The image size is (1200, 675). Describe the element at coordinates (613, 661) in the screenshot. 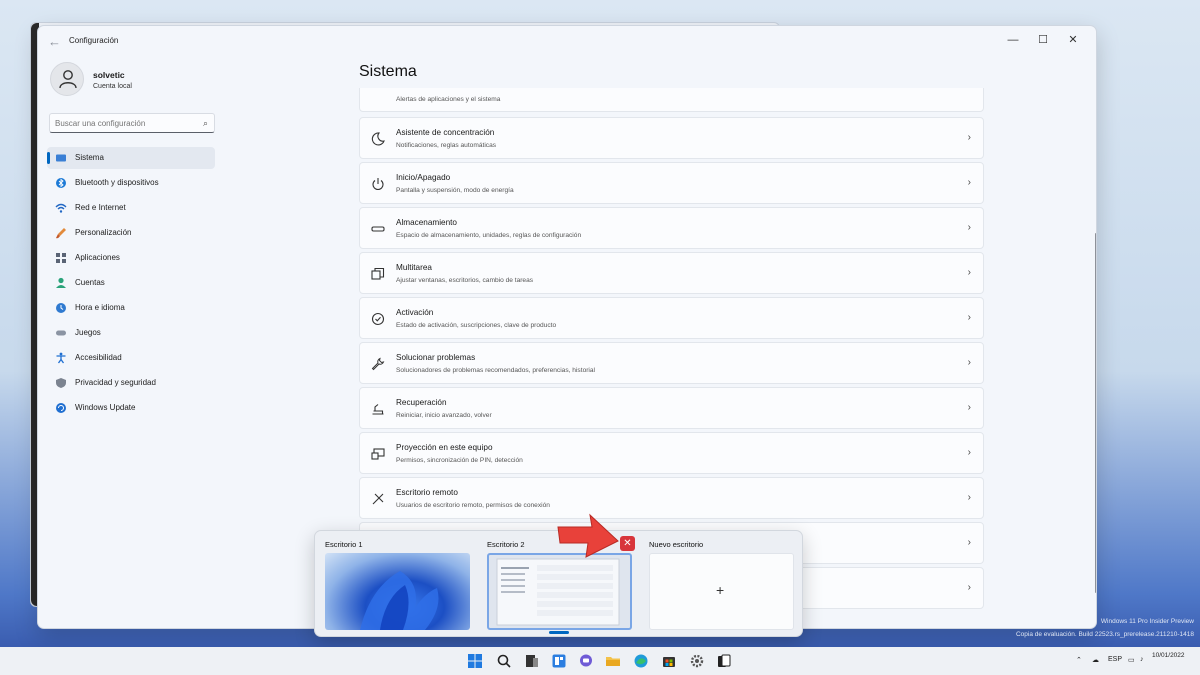

I see `file-explorer-icon` at that location.